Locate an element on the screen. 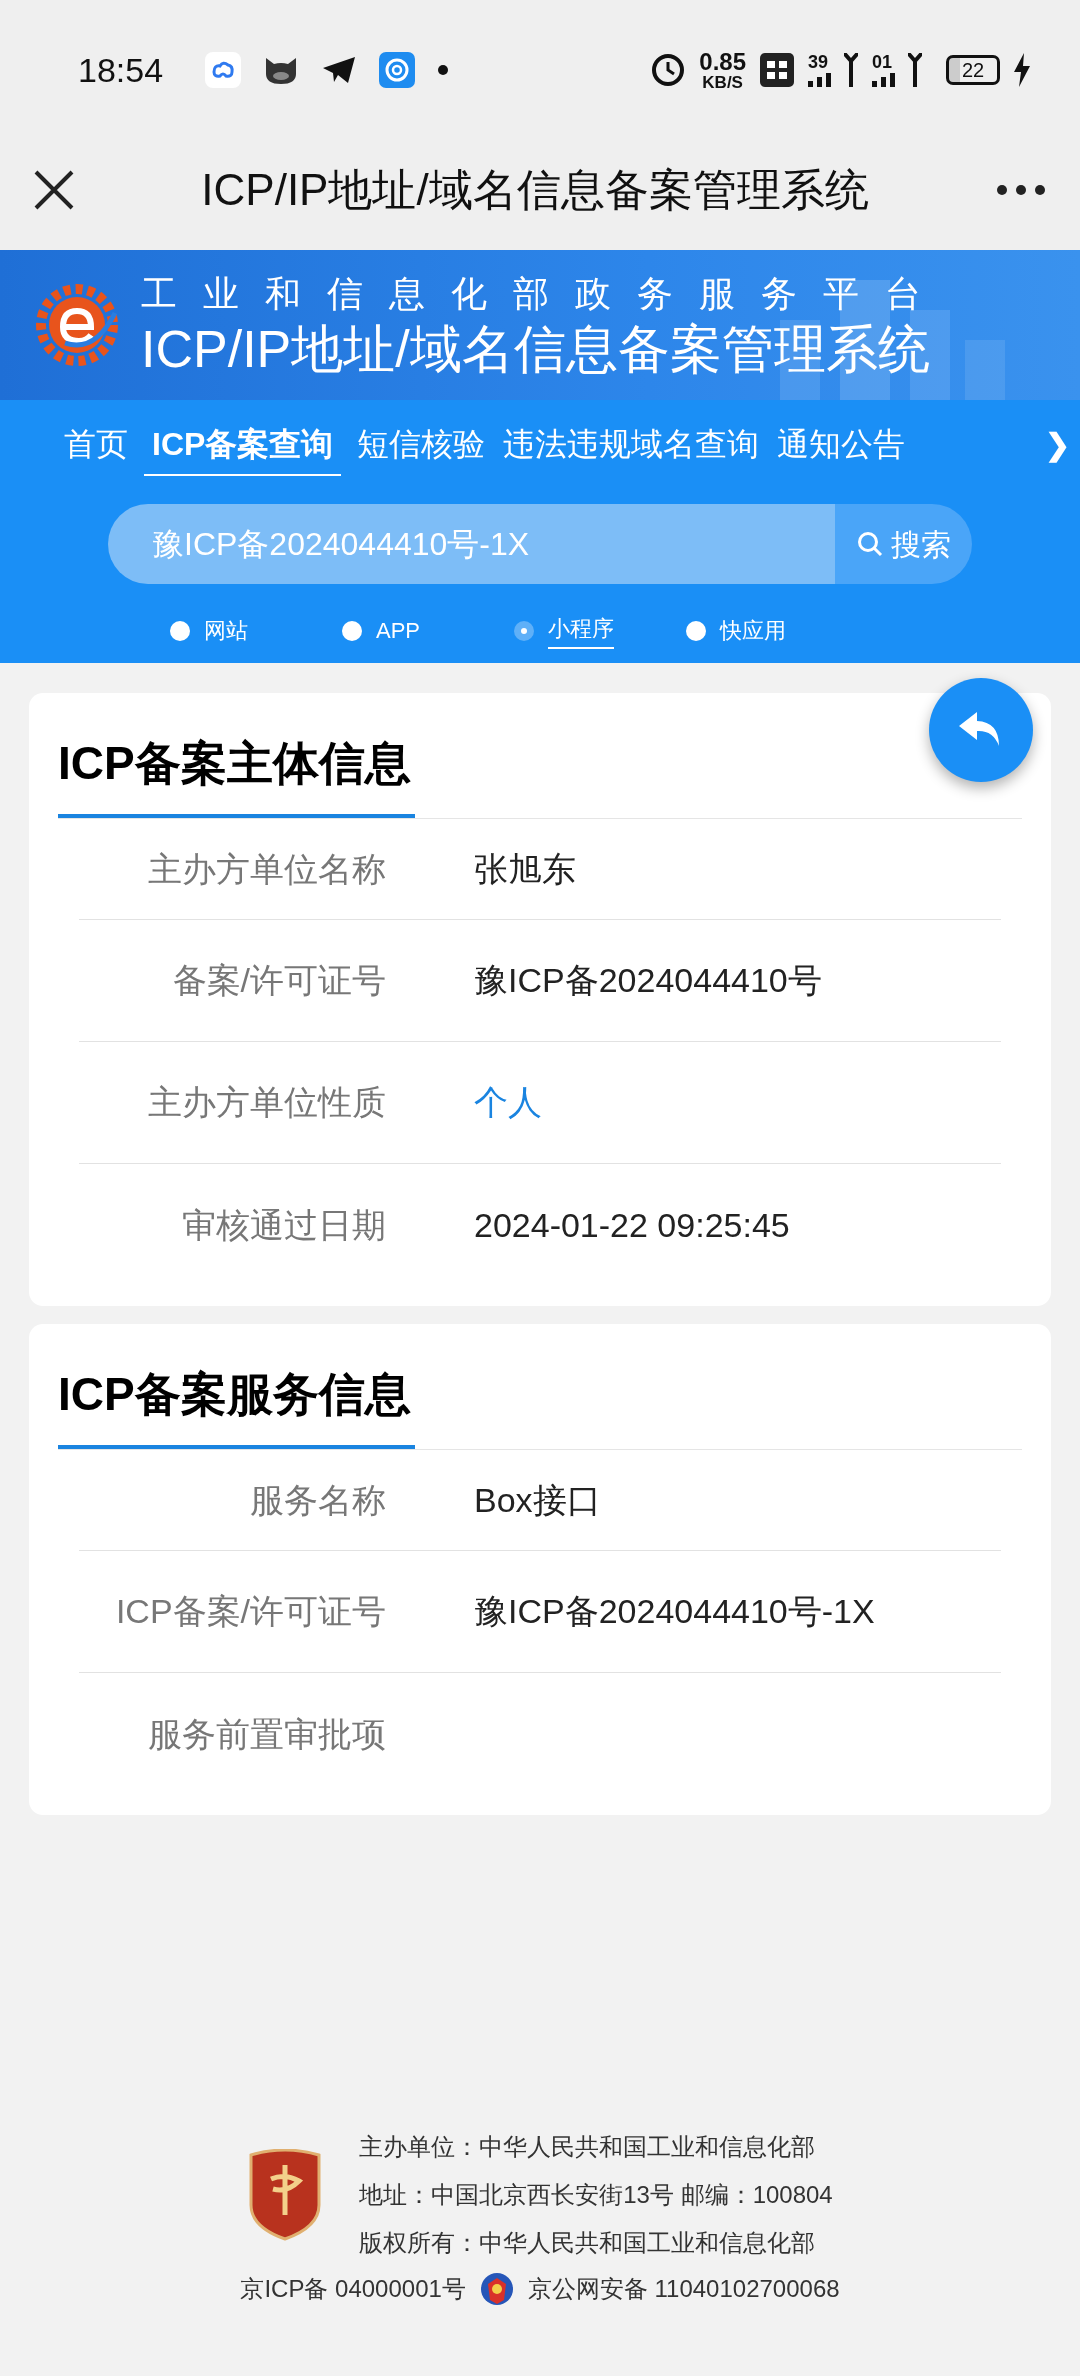  c-app-icon is located at coordinates (397, 70).